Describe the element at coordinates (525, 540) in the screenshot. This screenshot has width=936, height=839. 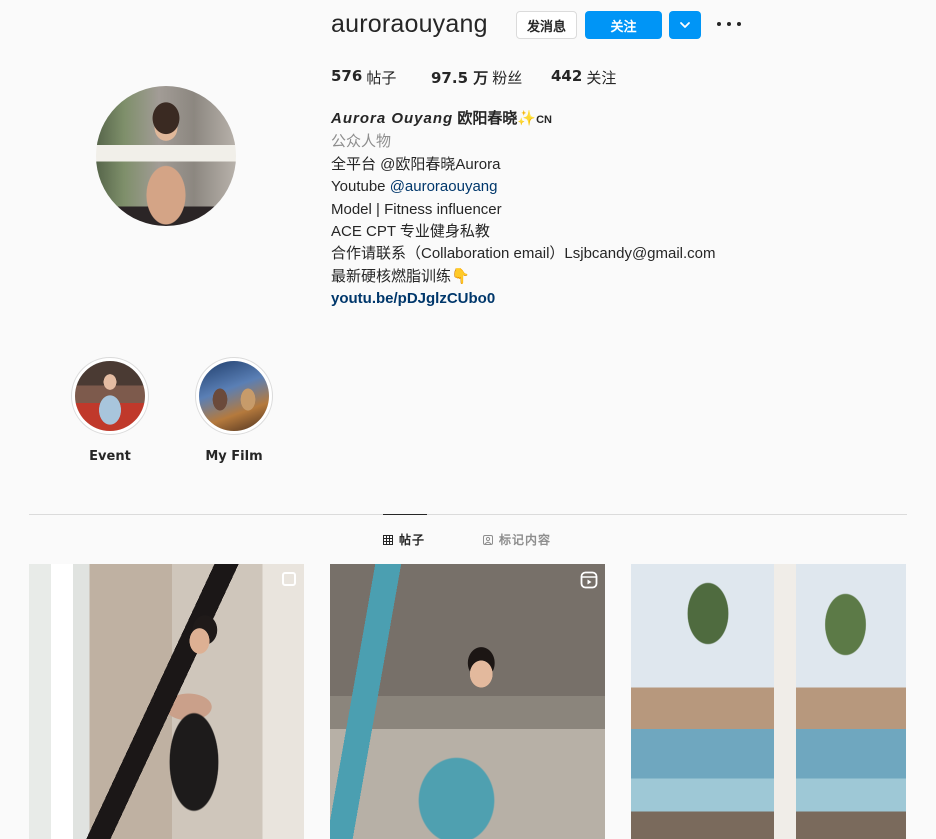
I see `tab-tagged-label: 标记内容` at that location.